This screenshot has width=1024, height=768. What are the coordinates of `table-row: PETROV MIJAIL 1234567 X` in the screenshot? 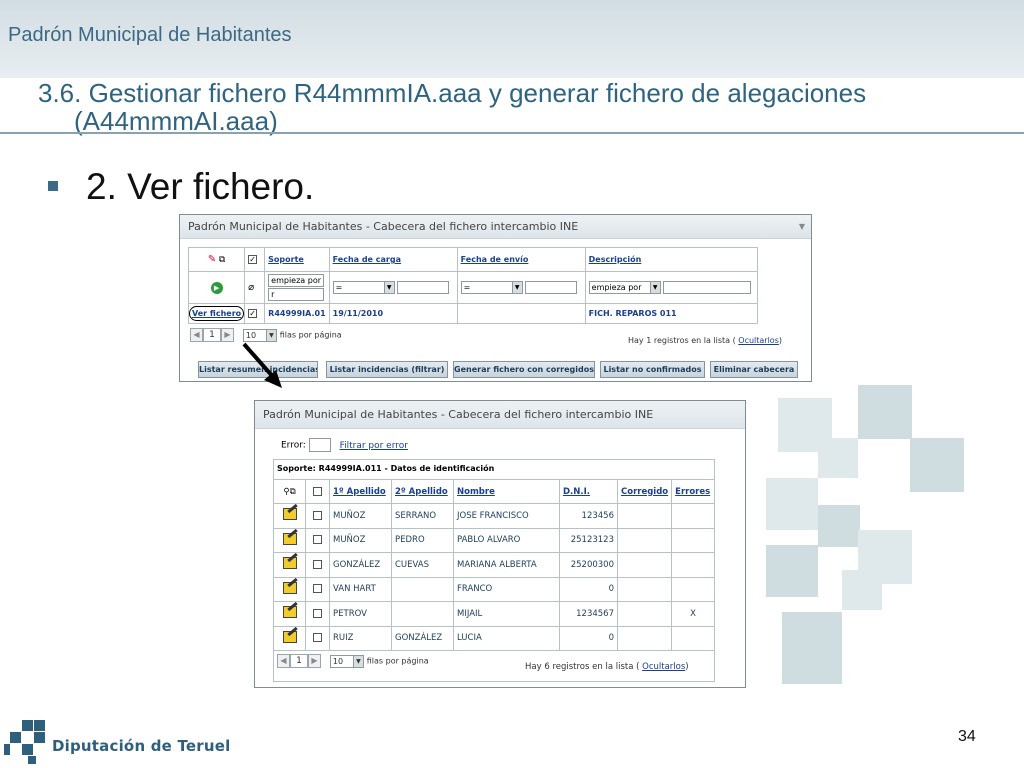 It's located at (494, 614).